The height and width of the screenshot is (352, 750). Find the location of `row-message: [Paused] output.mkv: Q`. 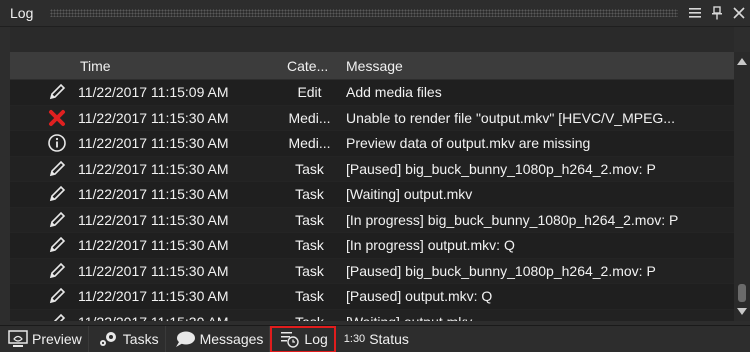

row-message: [Paused] output.mkv: Q is located at coordinates (419, 296).